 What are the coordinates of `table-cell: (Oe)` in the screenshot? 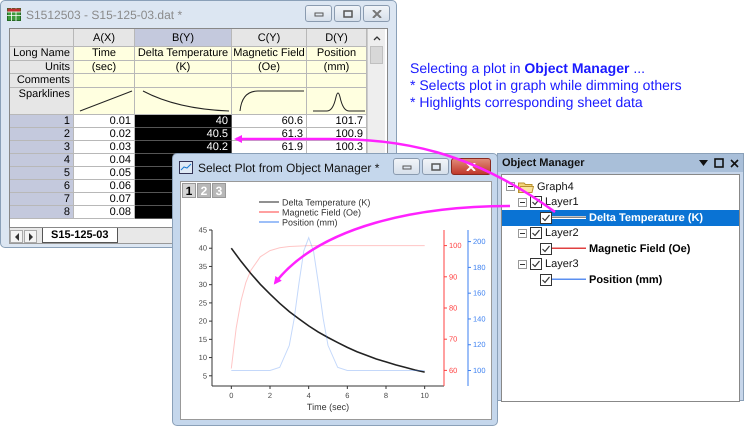 It's located at (269, 67).